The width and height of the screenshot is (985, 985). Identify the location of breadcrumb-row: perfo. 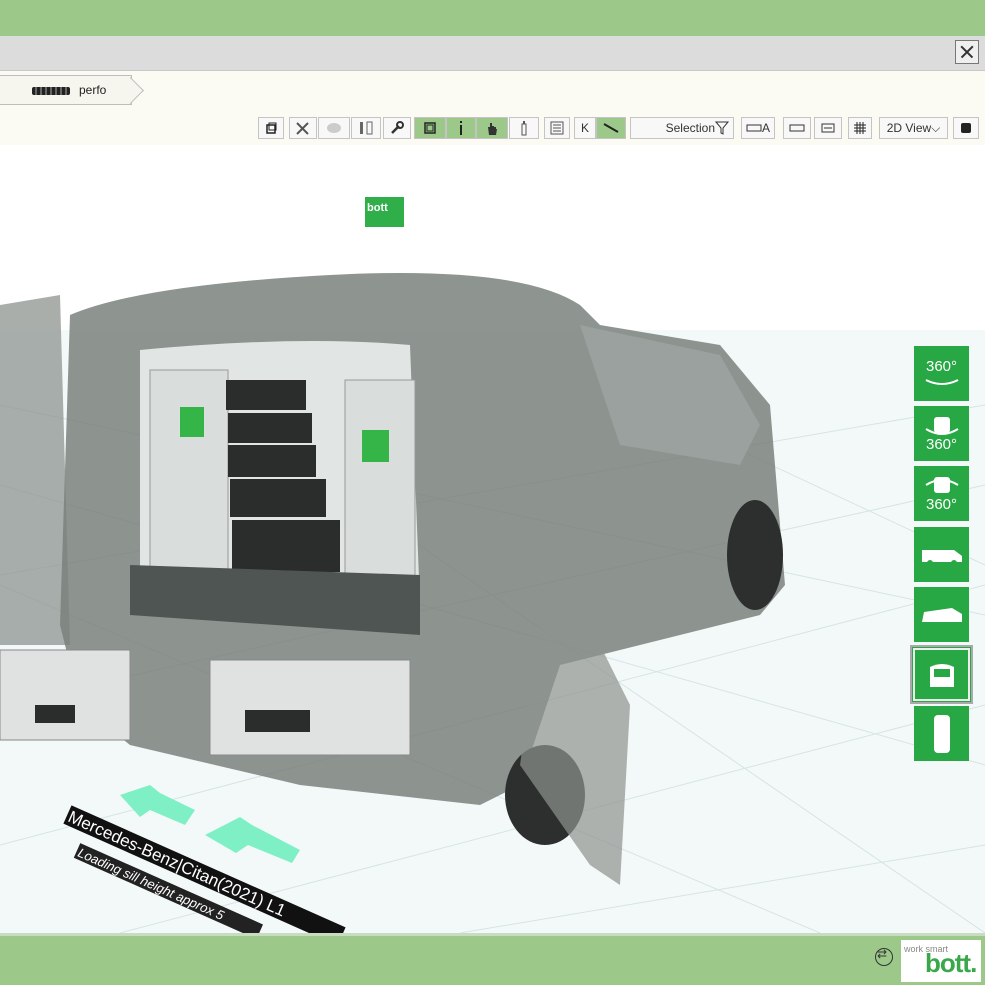
(492, 91).